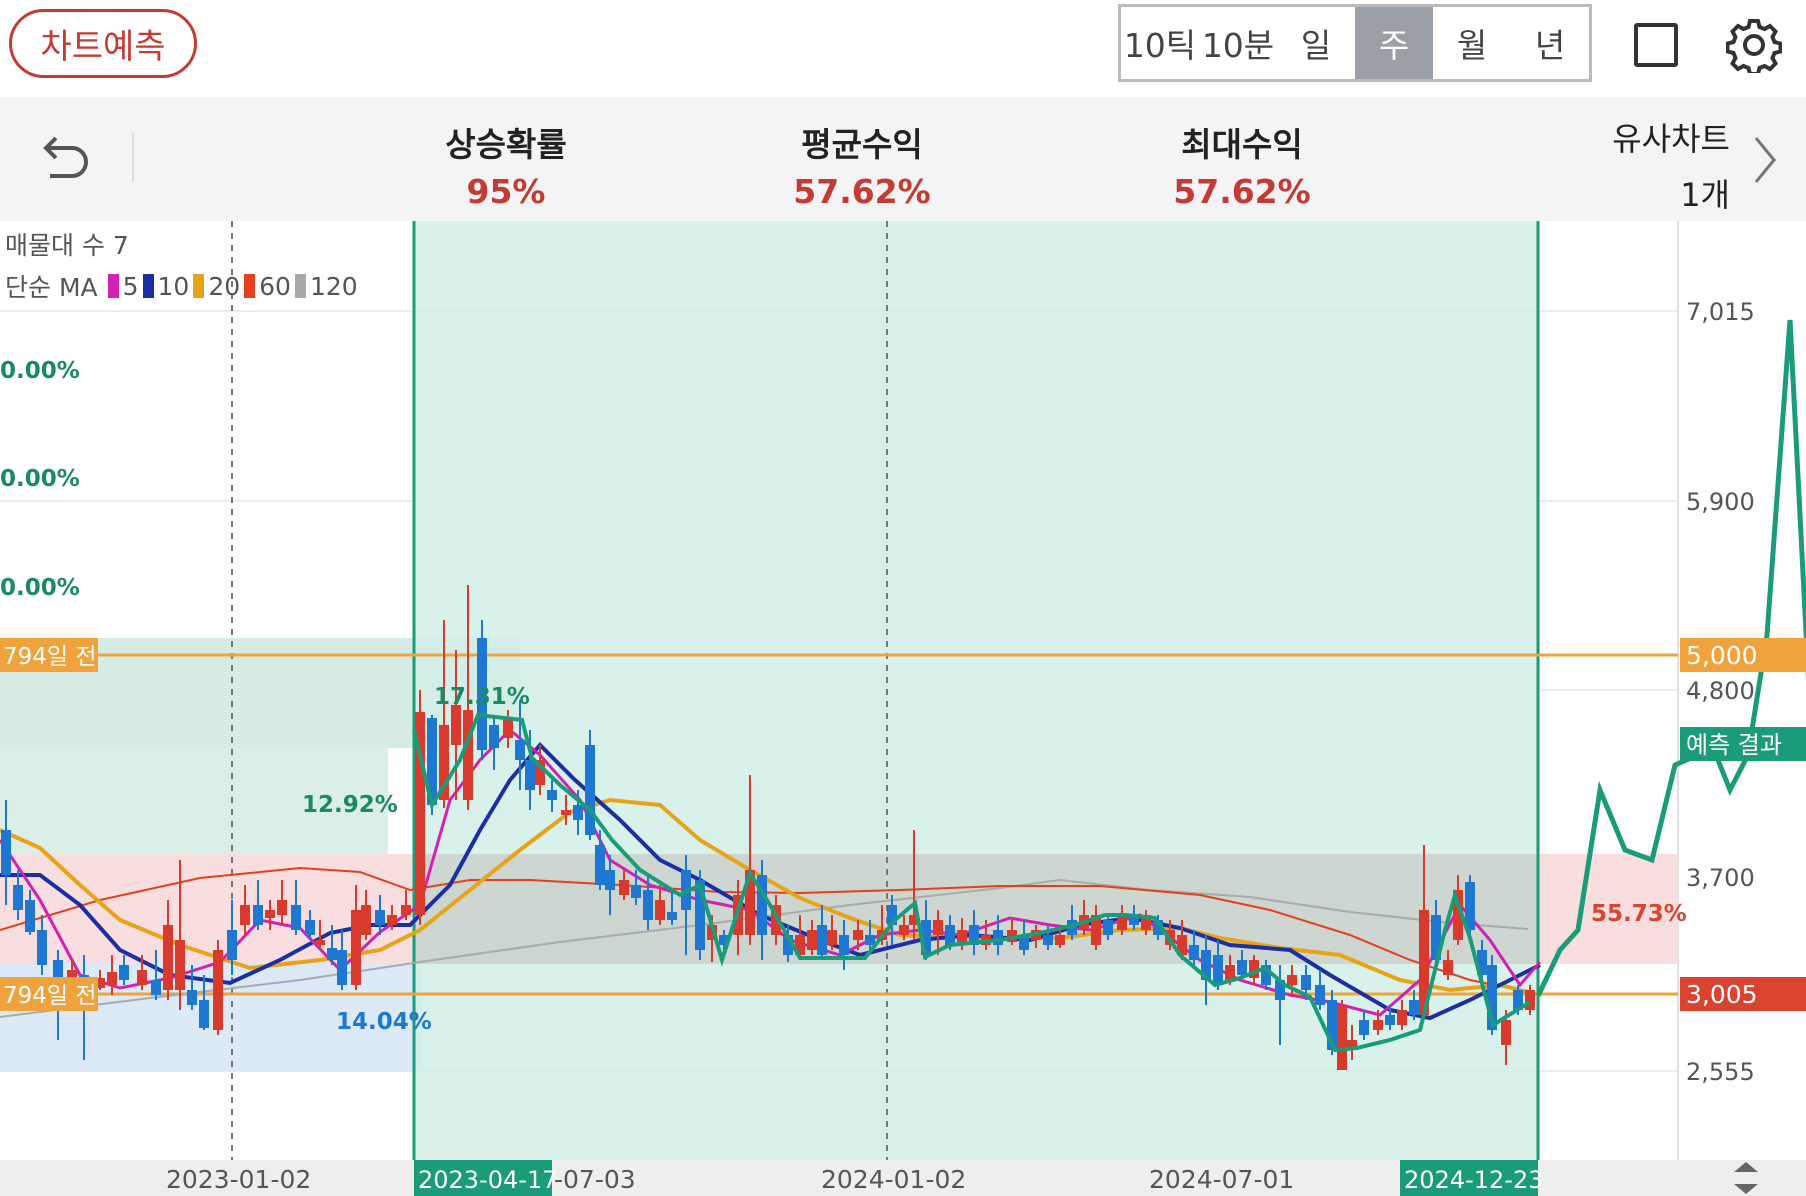 The width and height of the screenshot is (1806, 1196). What do you see at coordinates (384, 1022) in the screenshot?
I see `zone-pct-label: 14.04%` at bounding box center [384, 1022].